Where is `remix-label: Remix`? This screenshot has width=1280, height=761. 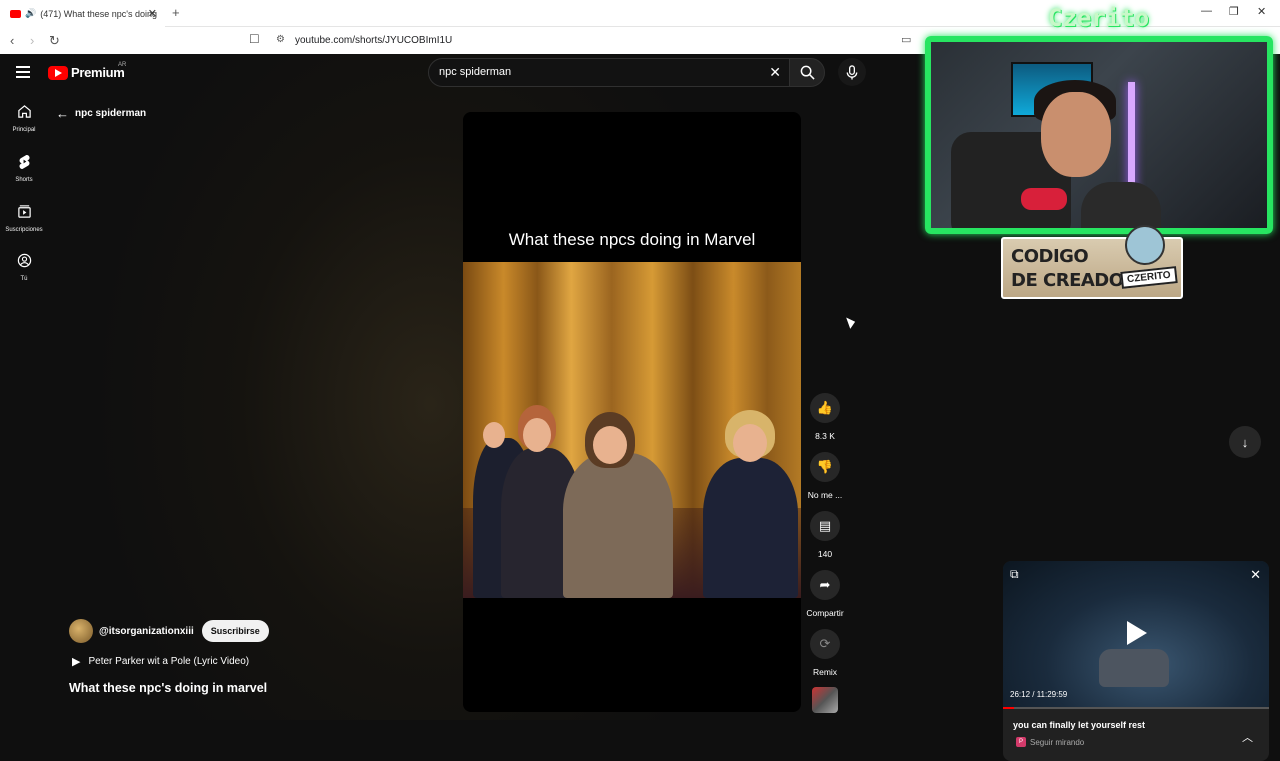 remix-label: Remix is located at coordinates (825, 672).